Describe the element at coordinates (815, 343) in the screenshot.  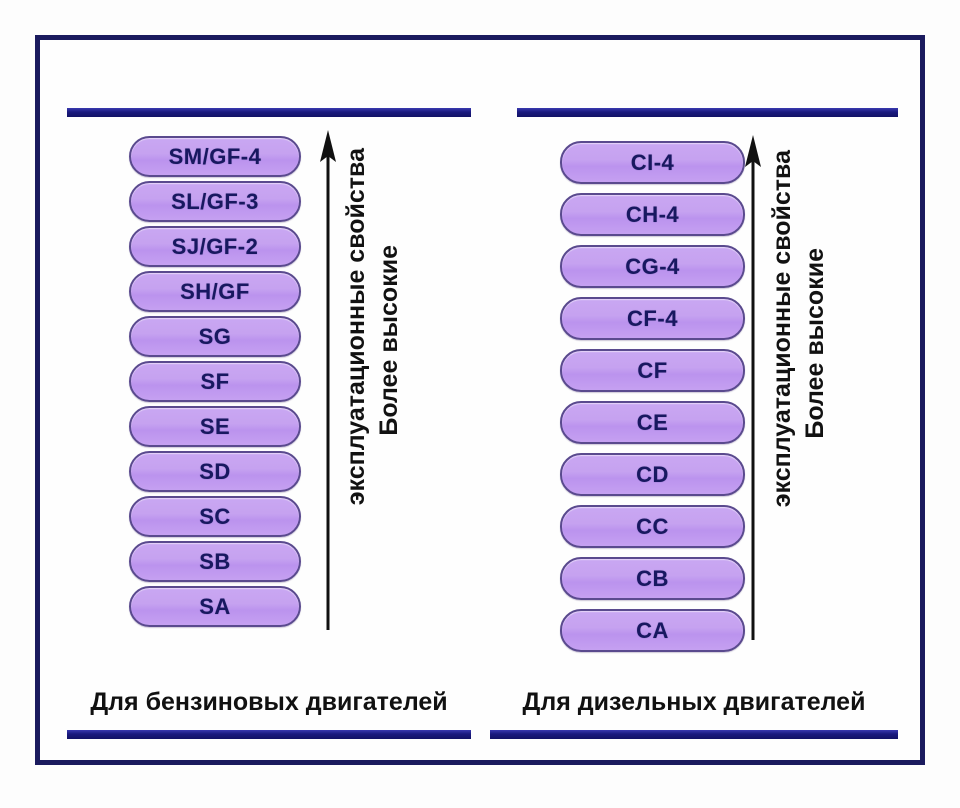
I see `arrow-caption-diesel-line2: Более высокие` at that location.